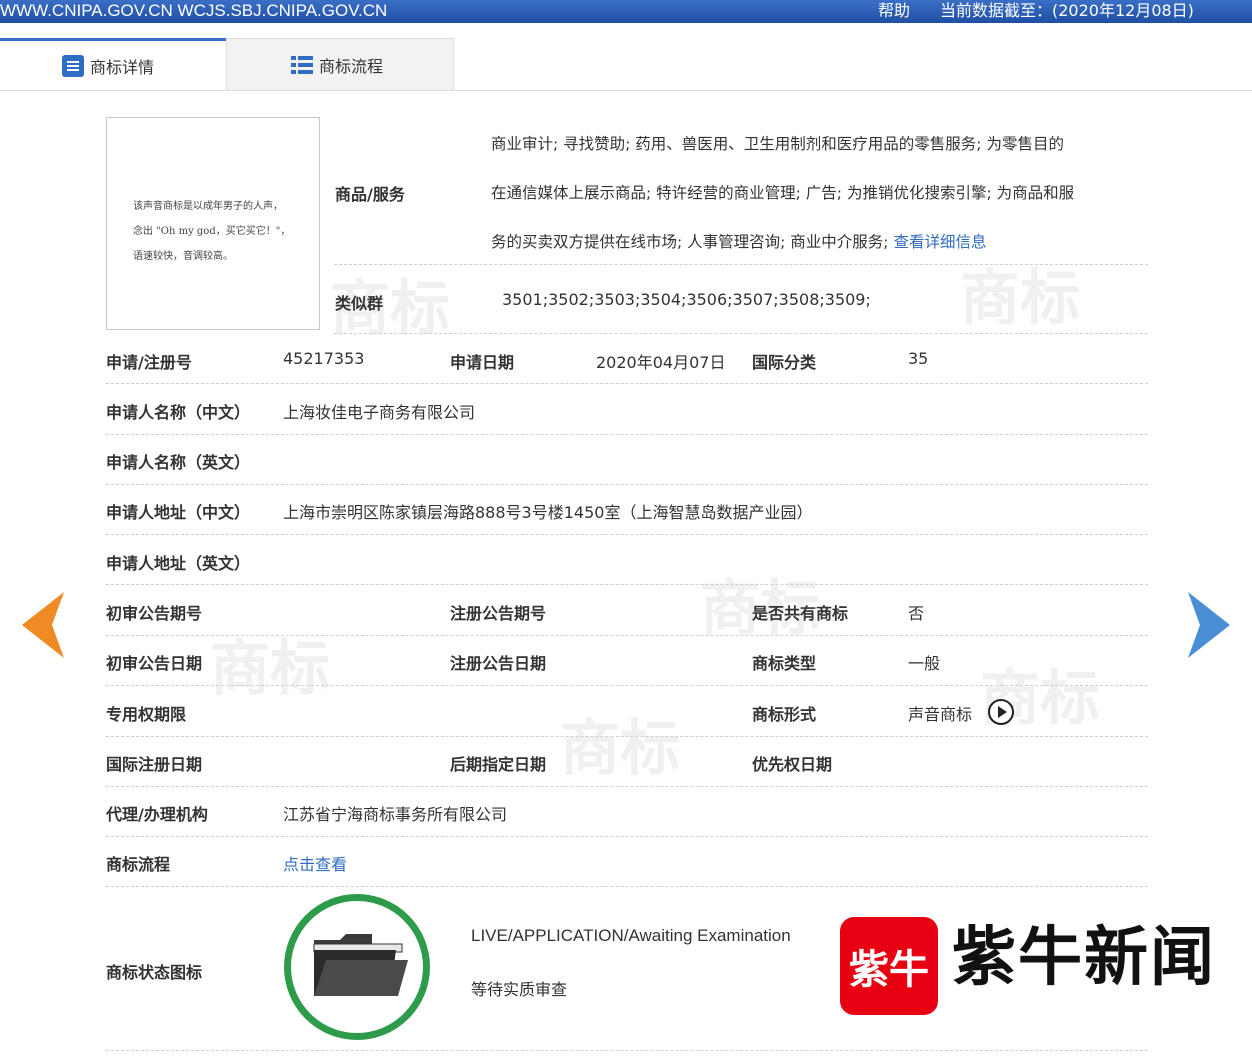 This screenshot has width=1252, height=1058. What do you see at coordinates (482, 362) in the screenshot?
I see `app-date-label: 申请日期` at bounding box center [482, 362].